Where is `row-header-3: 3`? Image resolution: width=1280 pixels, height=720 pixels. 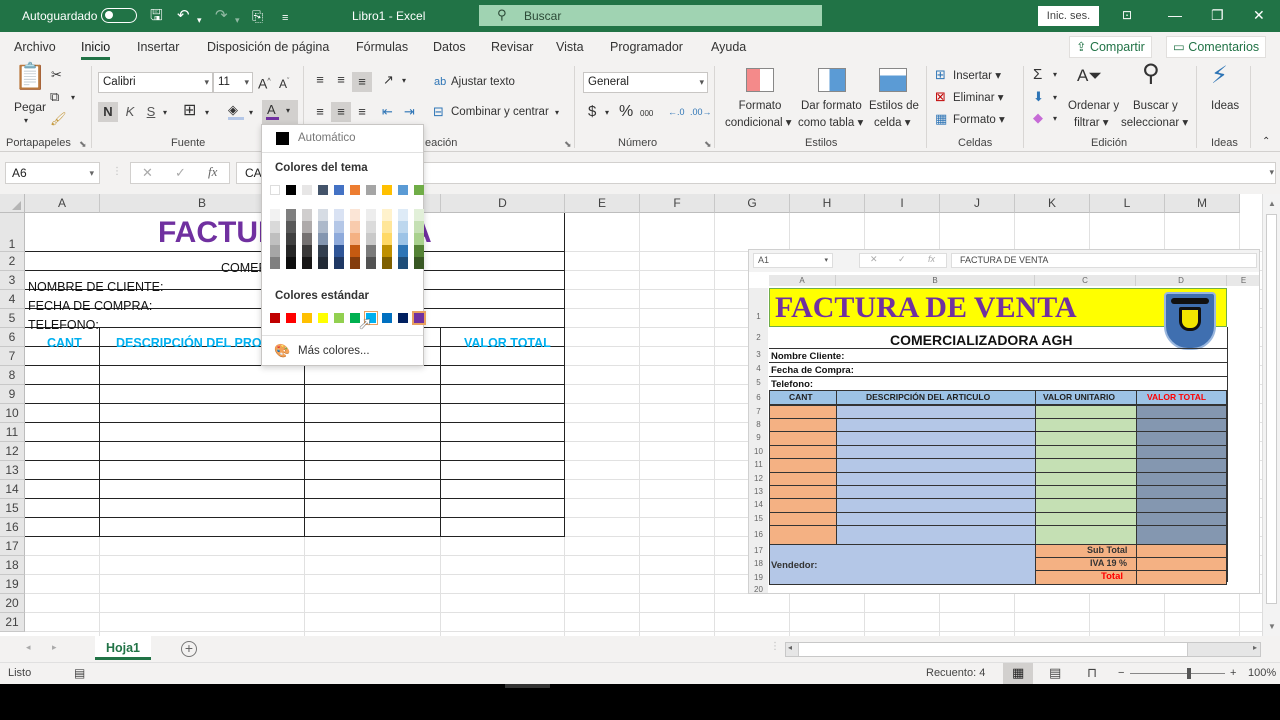 row-header-3: 3 is located at coordinates (12, 280).